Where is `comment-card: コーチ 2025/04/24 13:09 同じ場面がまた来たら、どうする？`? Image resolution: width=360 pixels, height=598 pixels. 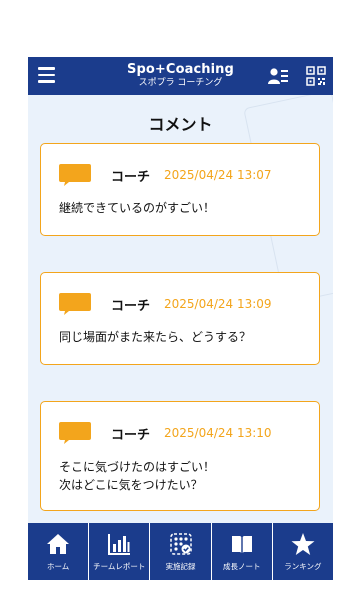 comment-card: コーチ 2025/04/24 13:09 同じ場面がまた来たら、どうする？ is located at coordinates (180, 318).